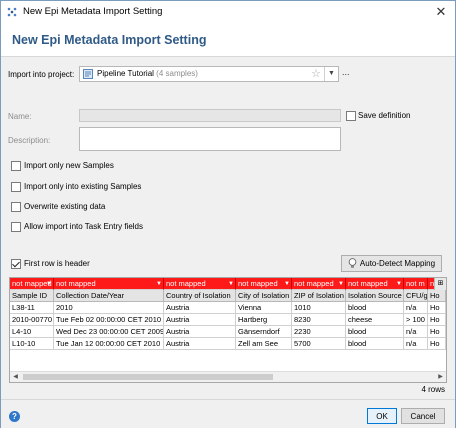  I want to click on auto-detect-label: Auto-Detect Mapping, so click(397, 263).